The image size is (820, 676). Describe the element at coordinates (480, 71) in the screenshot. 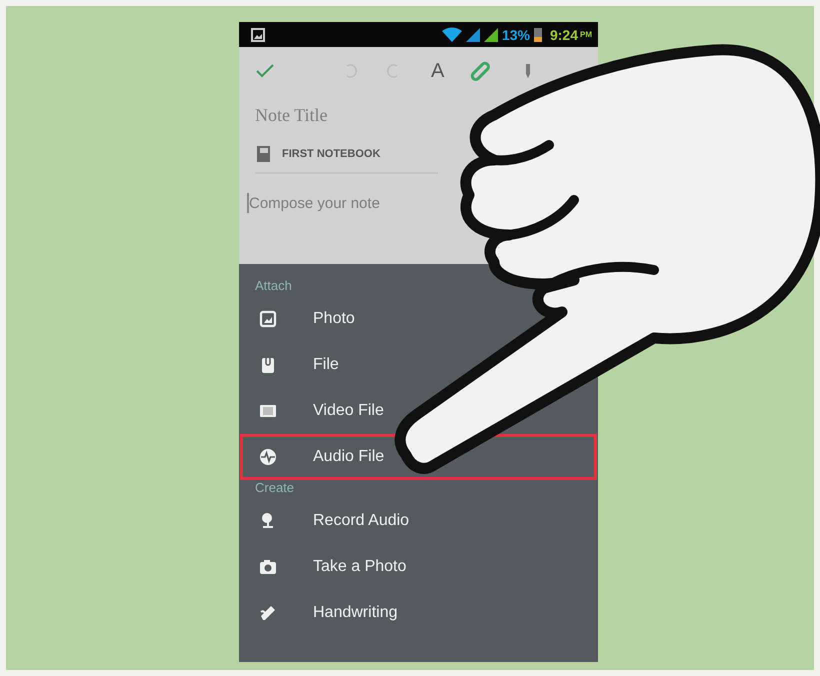

I see `paperclip-icon` at that location.